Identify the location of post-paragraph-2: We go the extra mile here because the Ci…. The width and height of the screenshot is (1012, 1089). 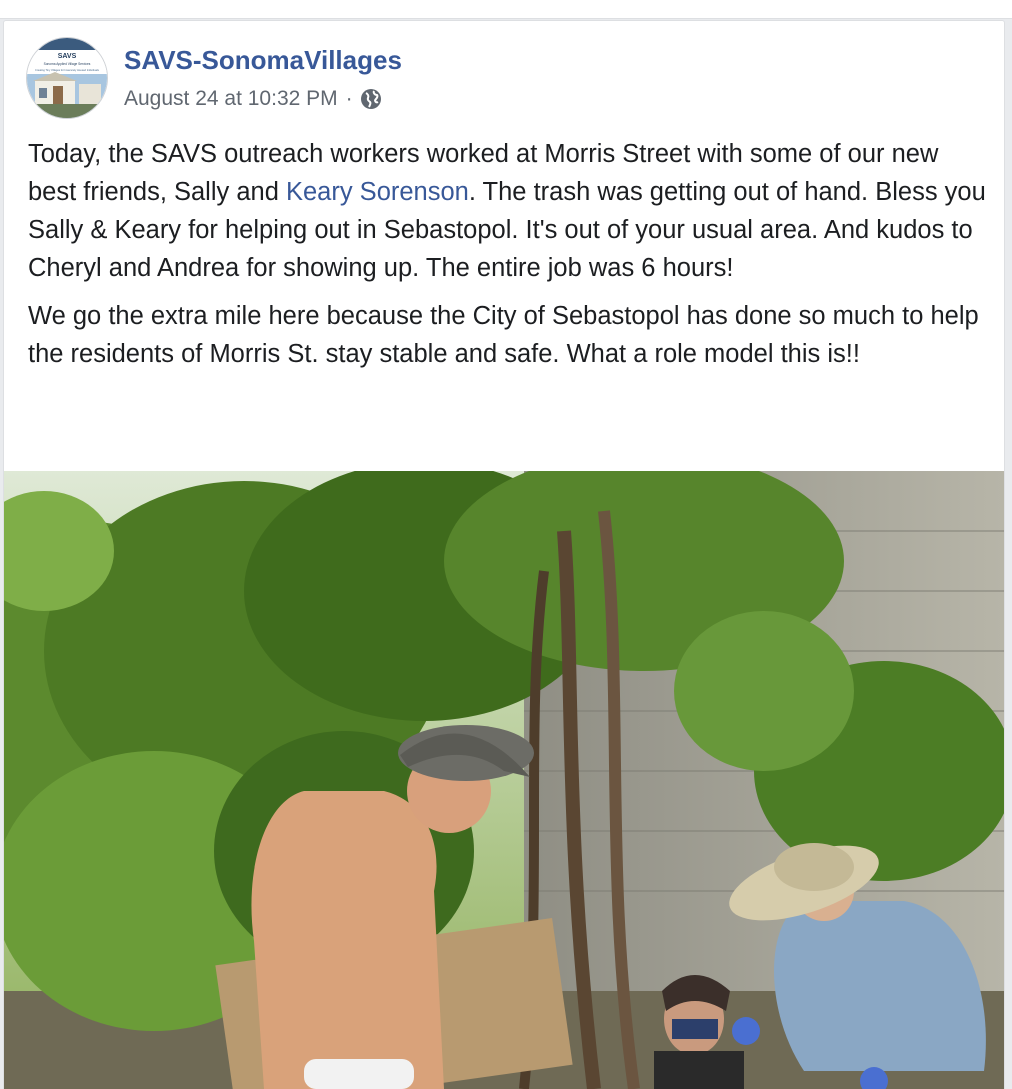
(503, 335).